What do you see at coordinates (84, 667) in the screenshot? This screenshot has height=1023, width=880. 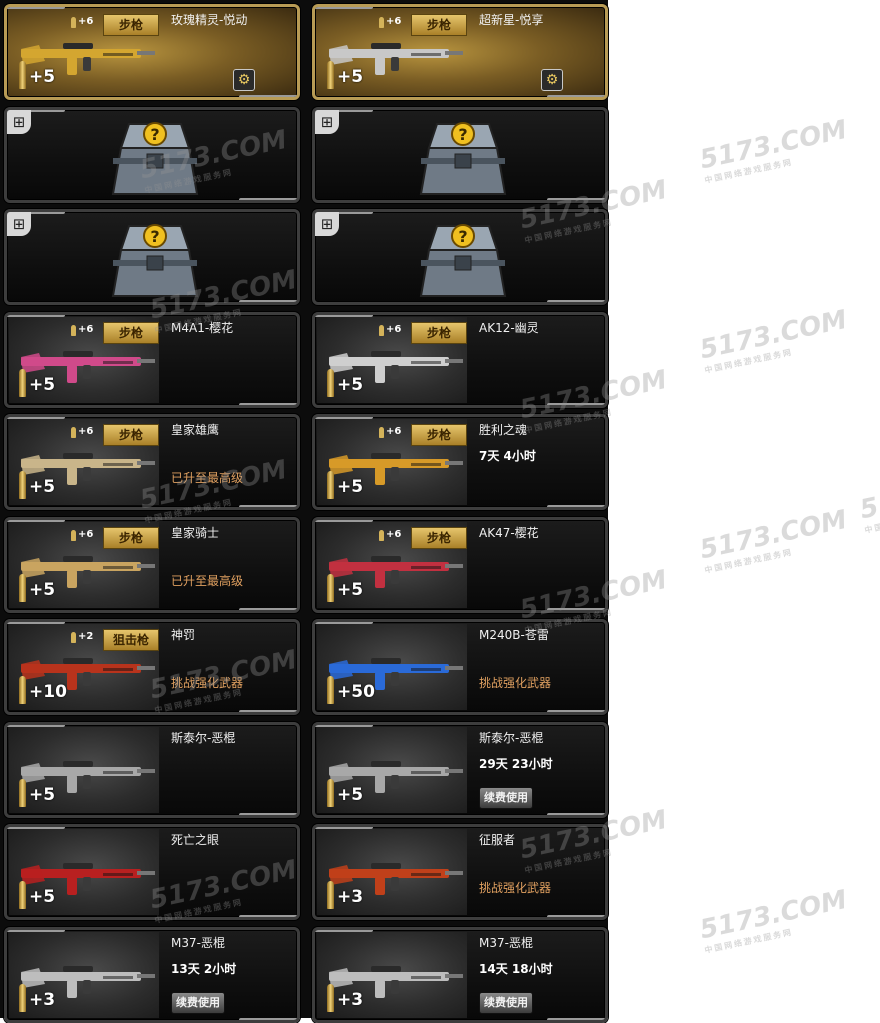 I see `weapon-picture: +2 狙击枪 +10` at bounding box center [84, 667].